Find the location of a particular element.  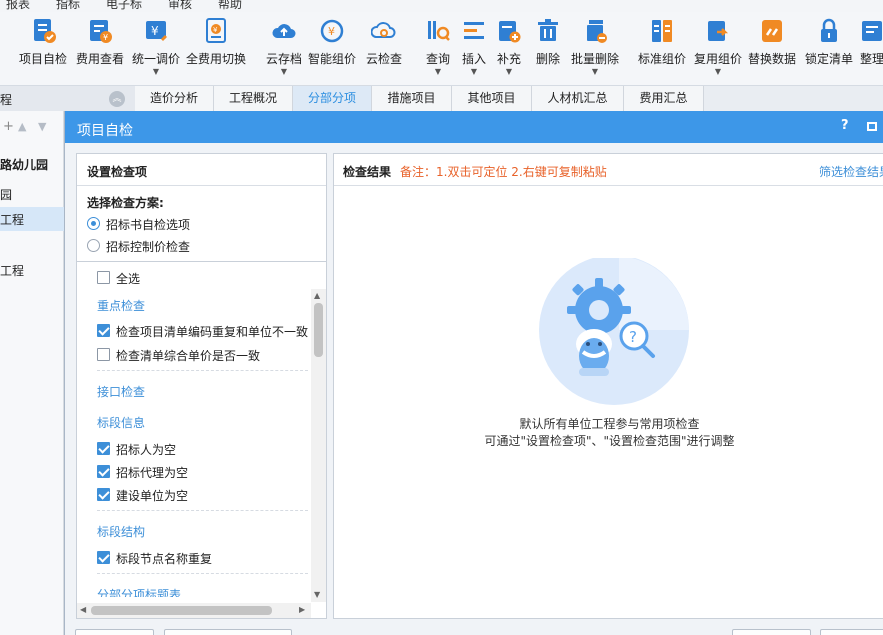

collapse-icon: ︽ is located at coordinates (117, 99).